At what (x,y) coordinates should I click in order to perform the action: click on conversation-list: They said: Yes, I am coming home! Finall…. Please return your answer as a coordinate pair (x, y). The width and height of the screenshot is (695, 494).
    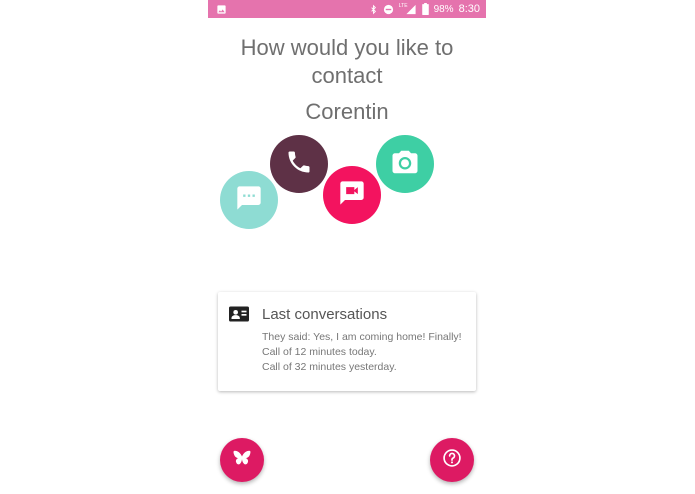
    Looking at the image, I should click on (362, 352).